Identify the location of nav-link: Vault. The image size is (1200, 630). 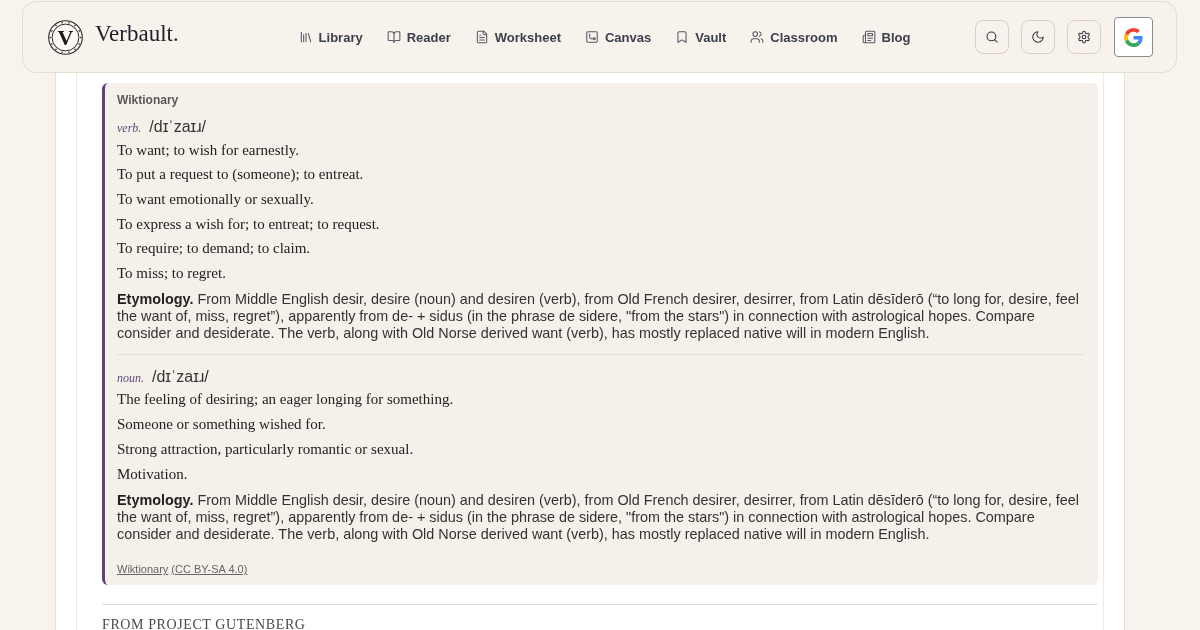
(701, 37).